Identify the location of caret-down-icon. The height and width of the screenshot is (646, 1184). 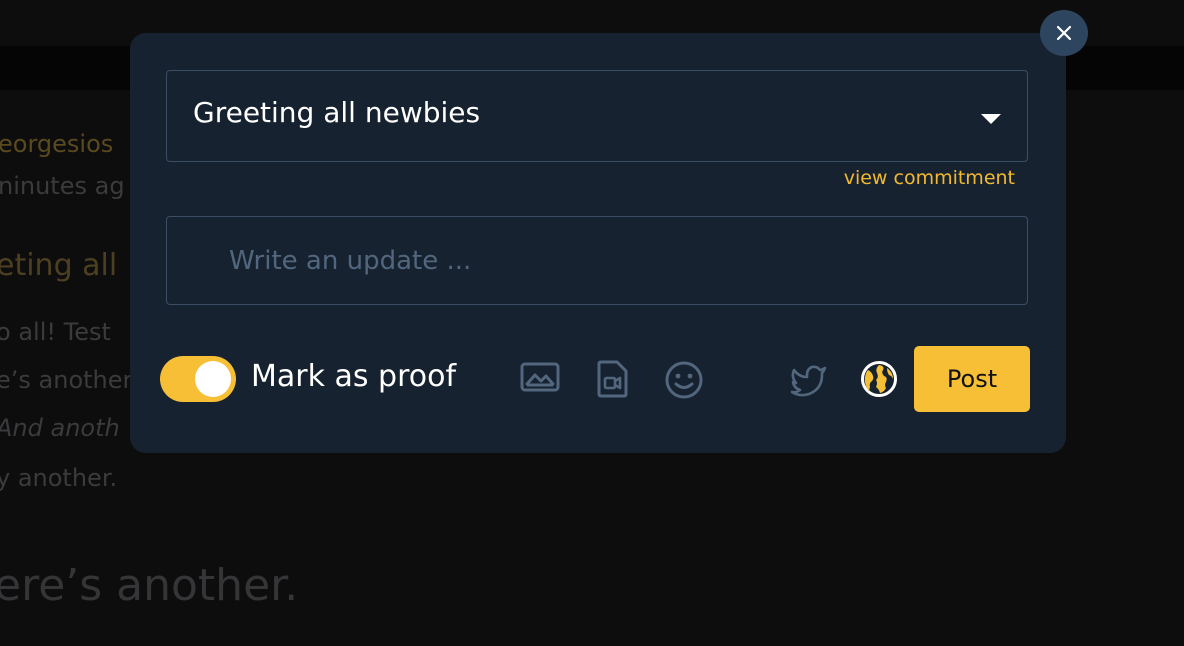
(991, 119).